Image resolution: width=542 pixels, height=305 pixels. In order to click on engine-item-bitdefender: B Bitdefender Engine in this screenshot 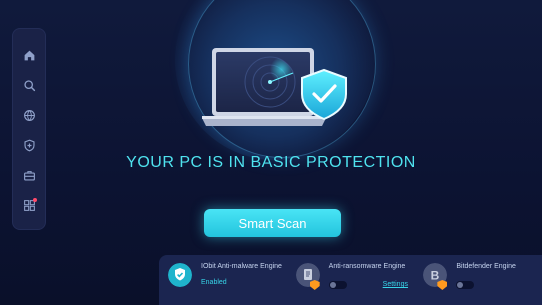, I will do `click(478, 280)`.